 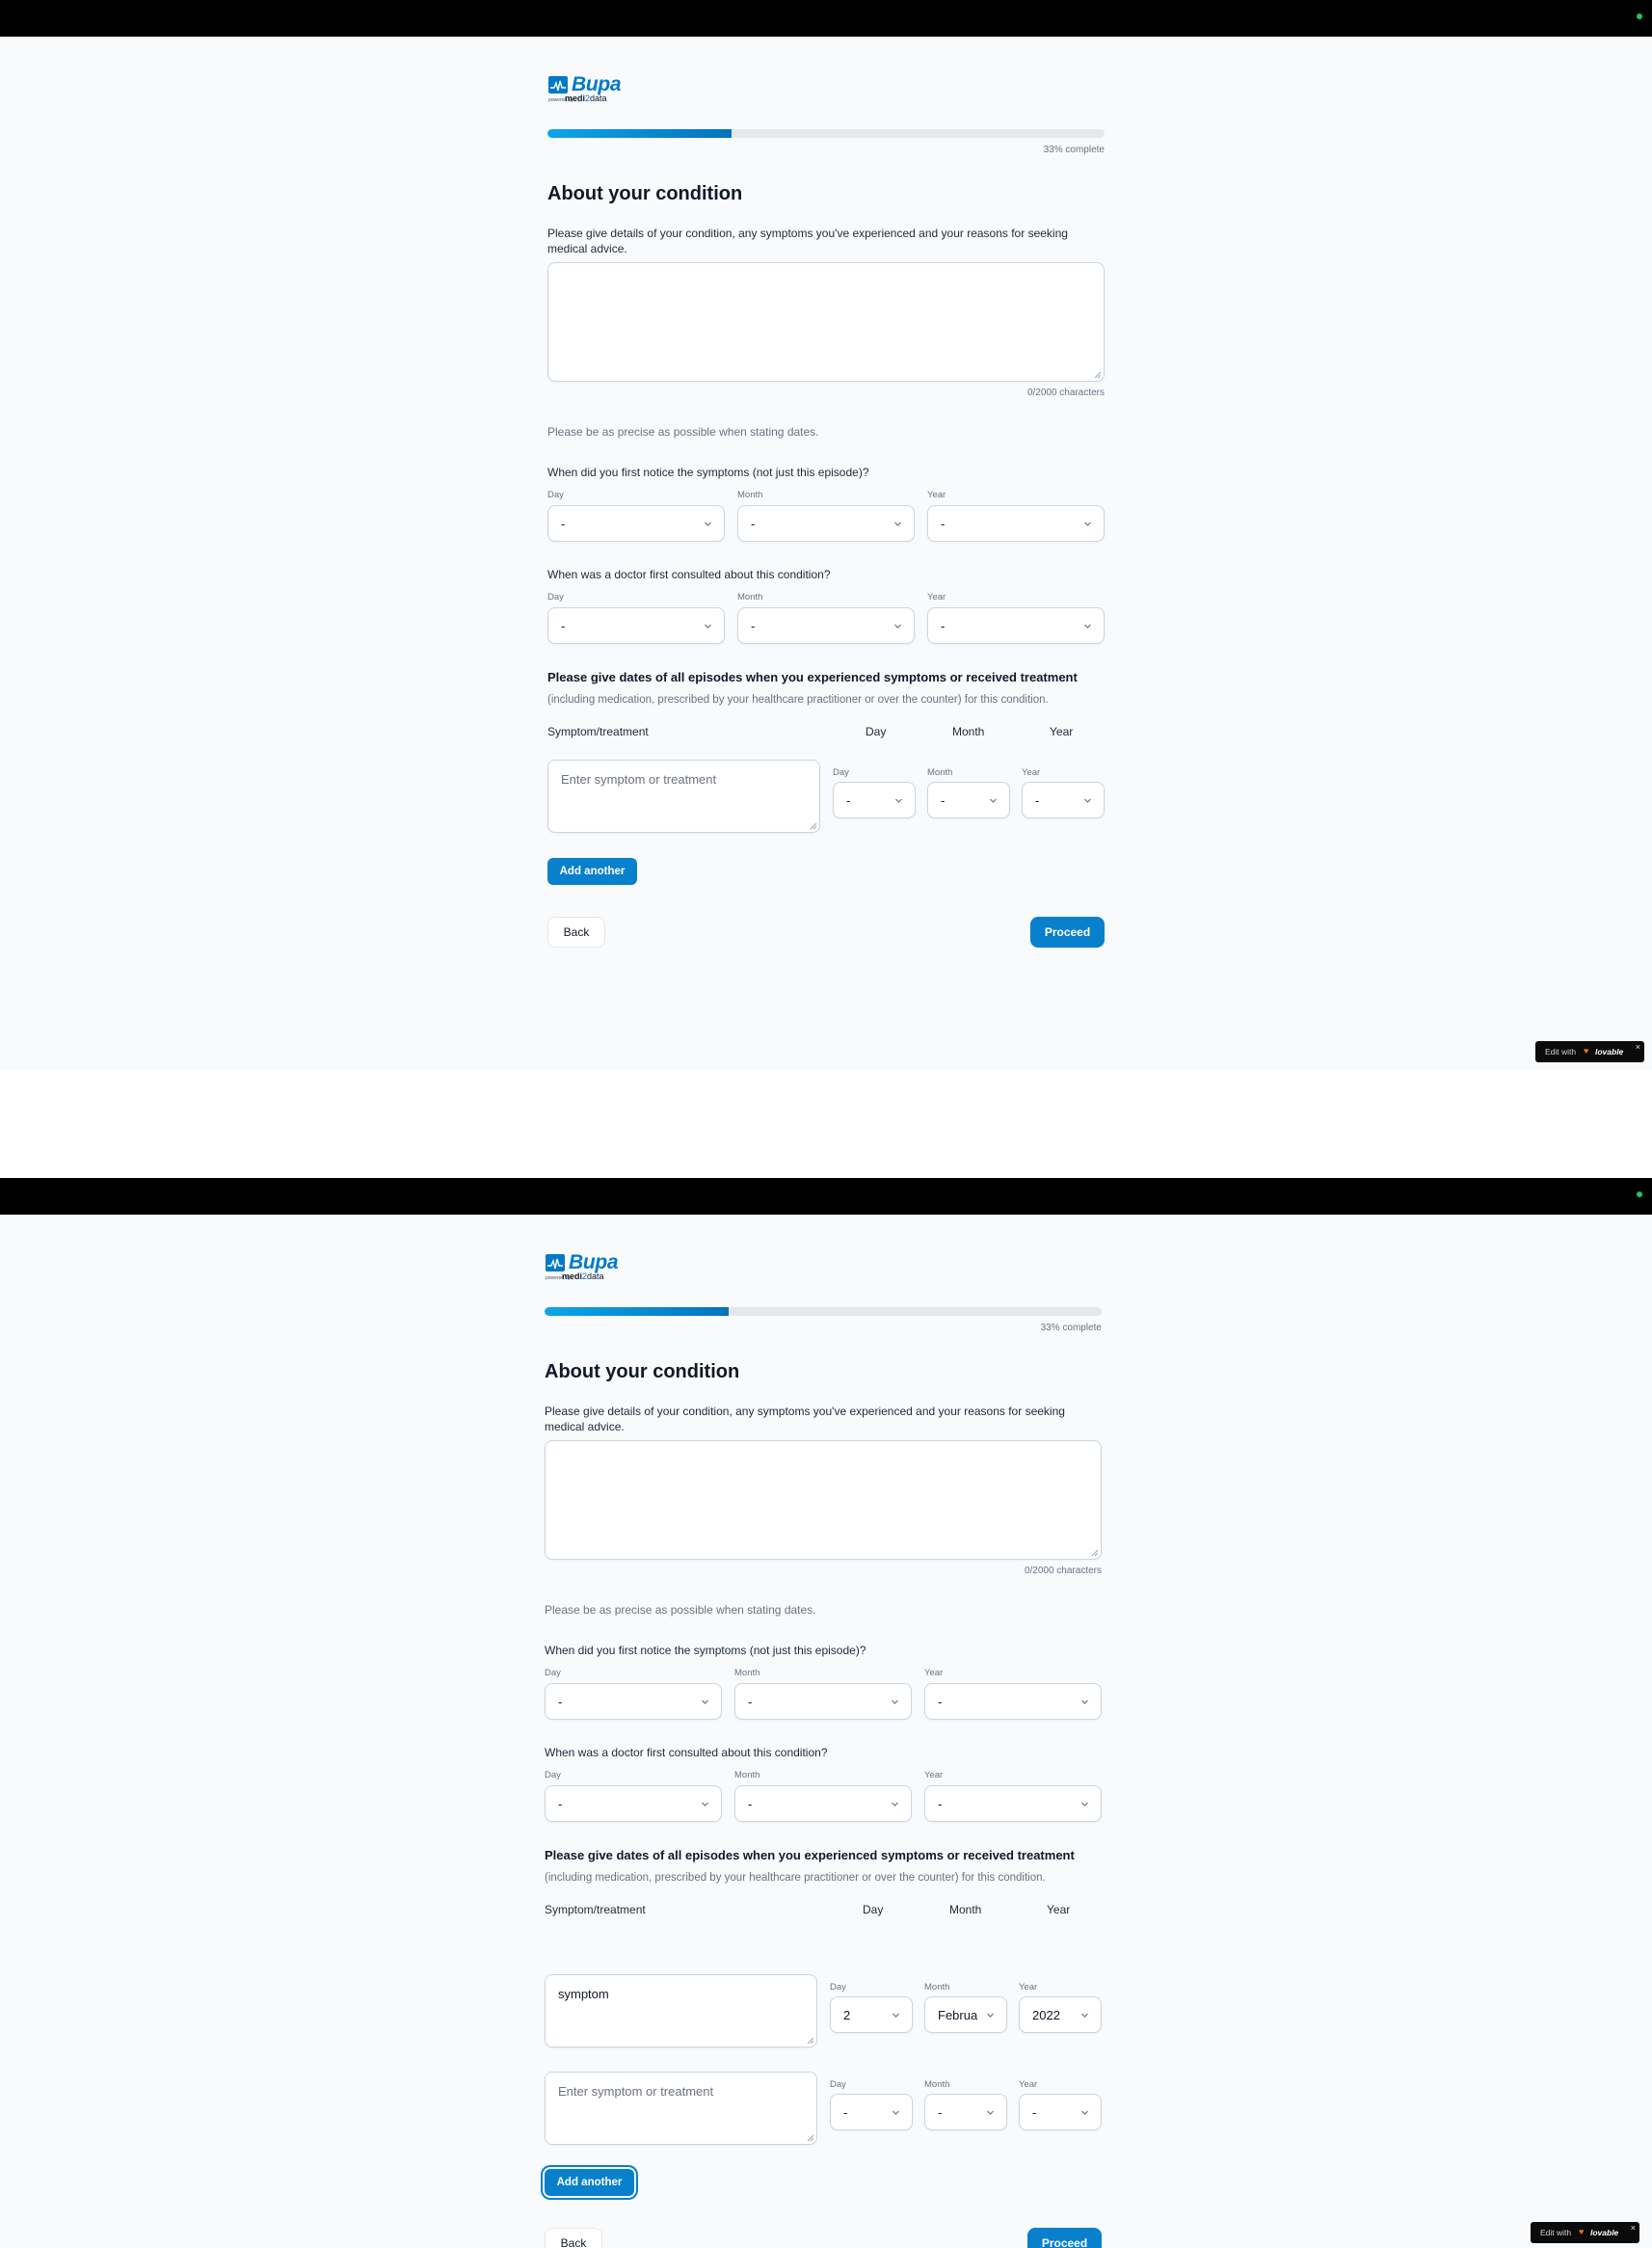 What do you see at coordinates (966, 2014) in the screenshot?
I see `episode-month-select: February` at bounding box center [966, 2014].